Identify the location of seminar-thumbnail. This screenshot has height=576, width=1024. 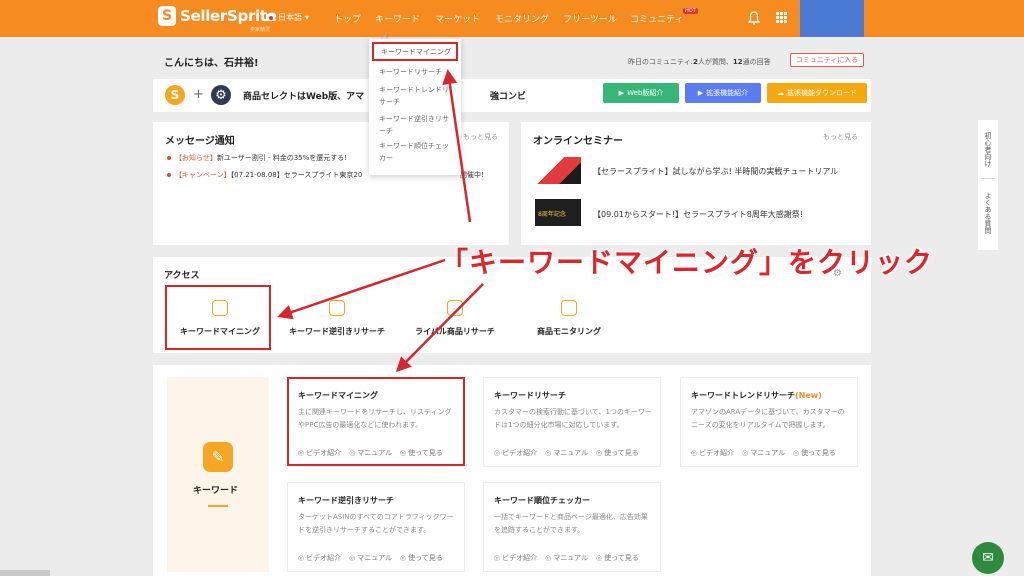
(558, 170).